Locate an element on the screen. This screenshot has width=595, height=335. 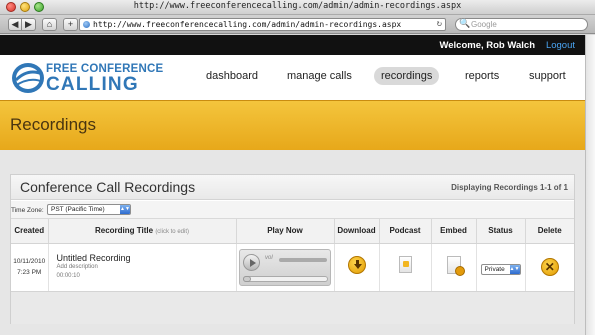
home-button: ⌂ is located at coordinates (49, 24).